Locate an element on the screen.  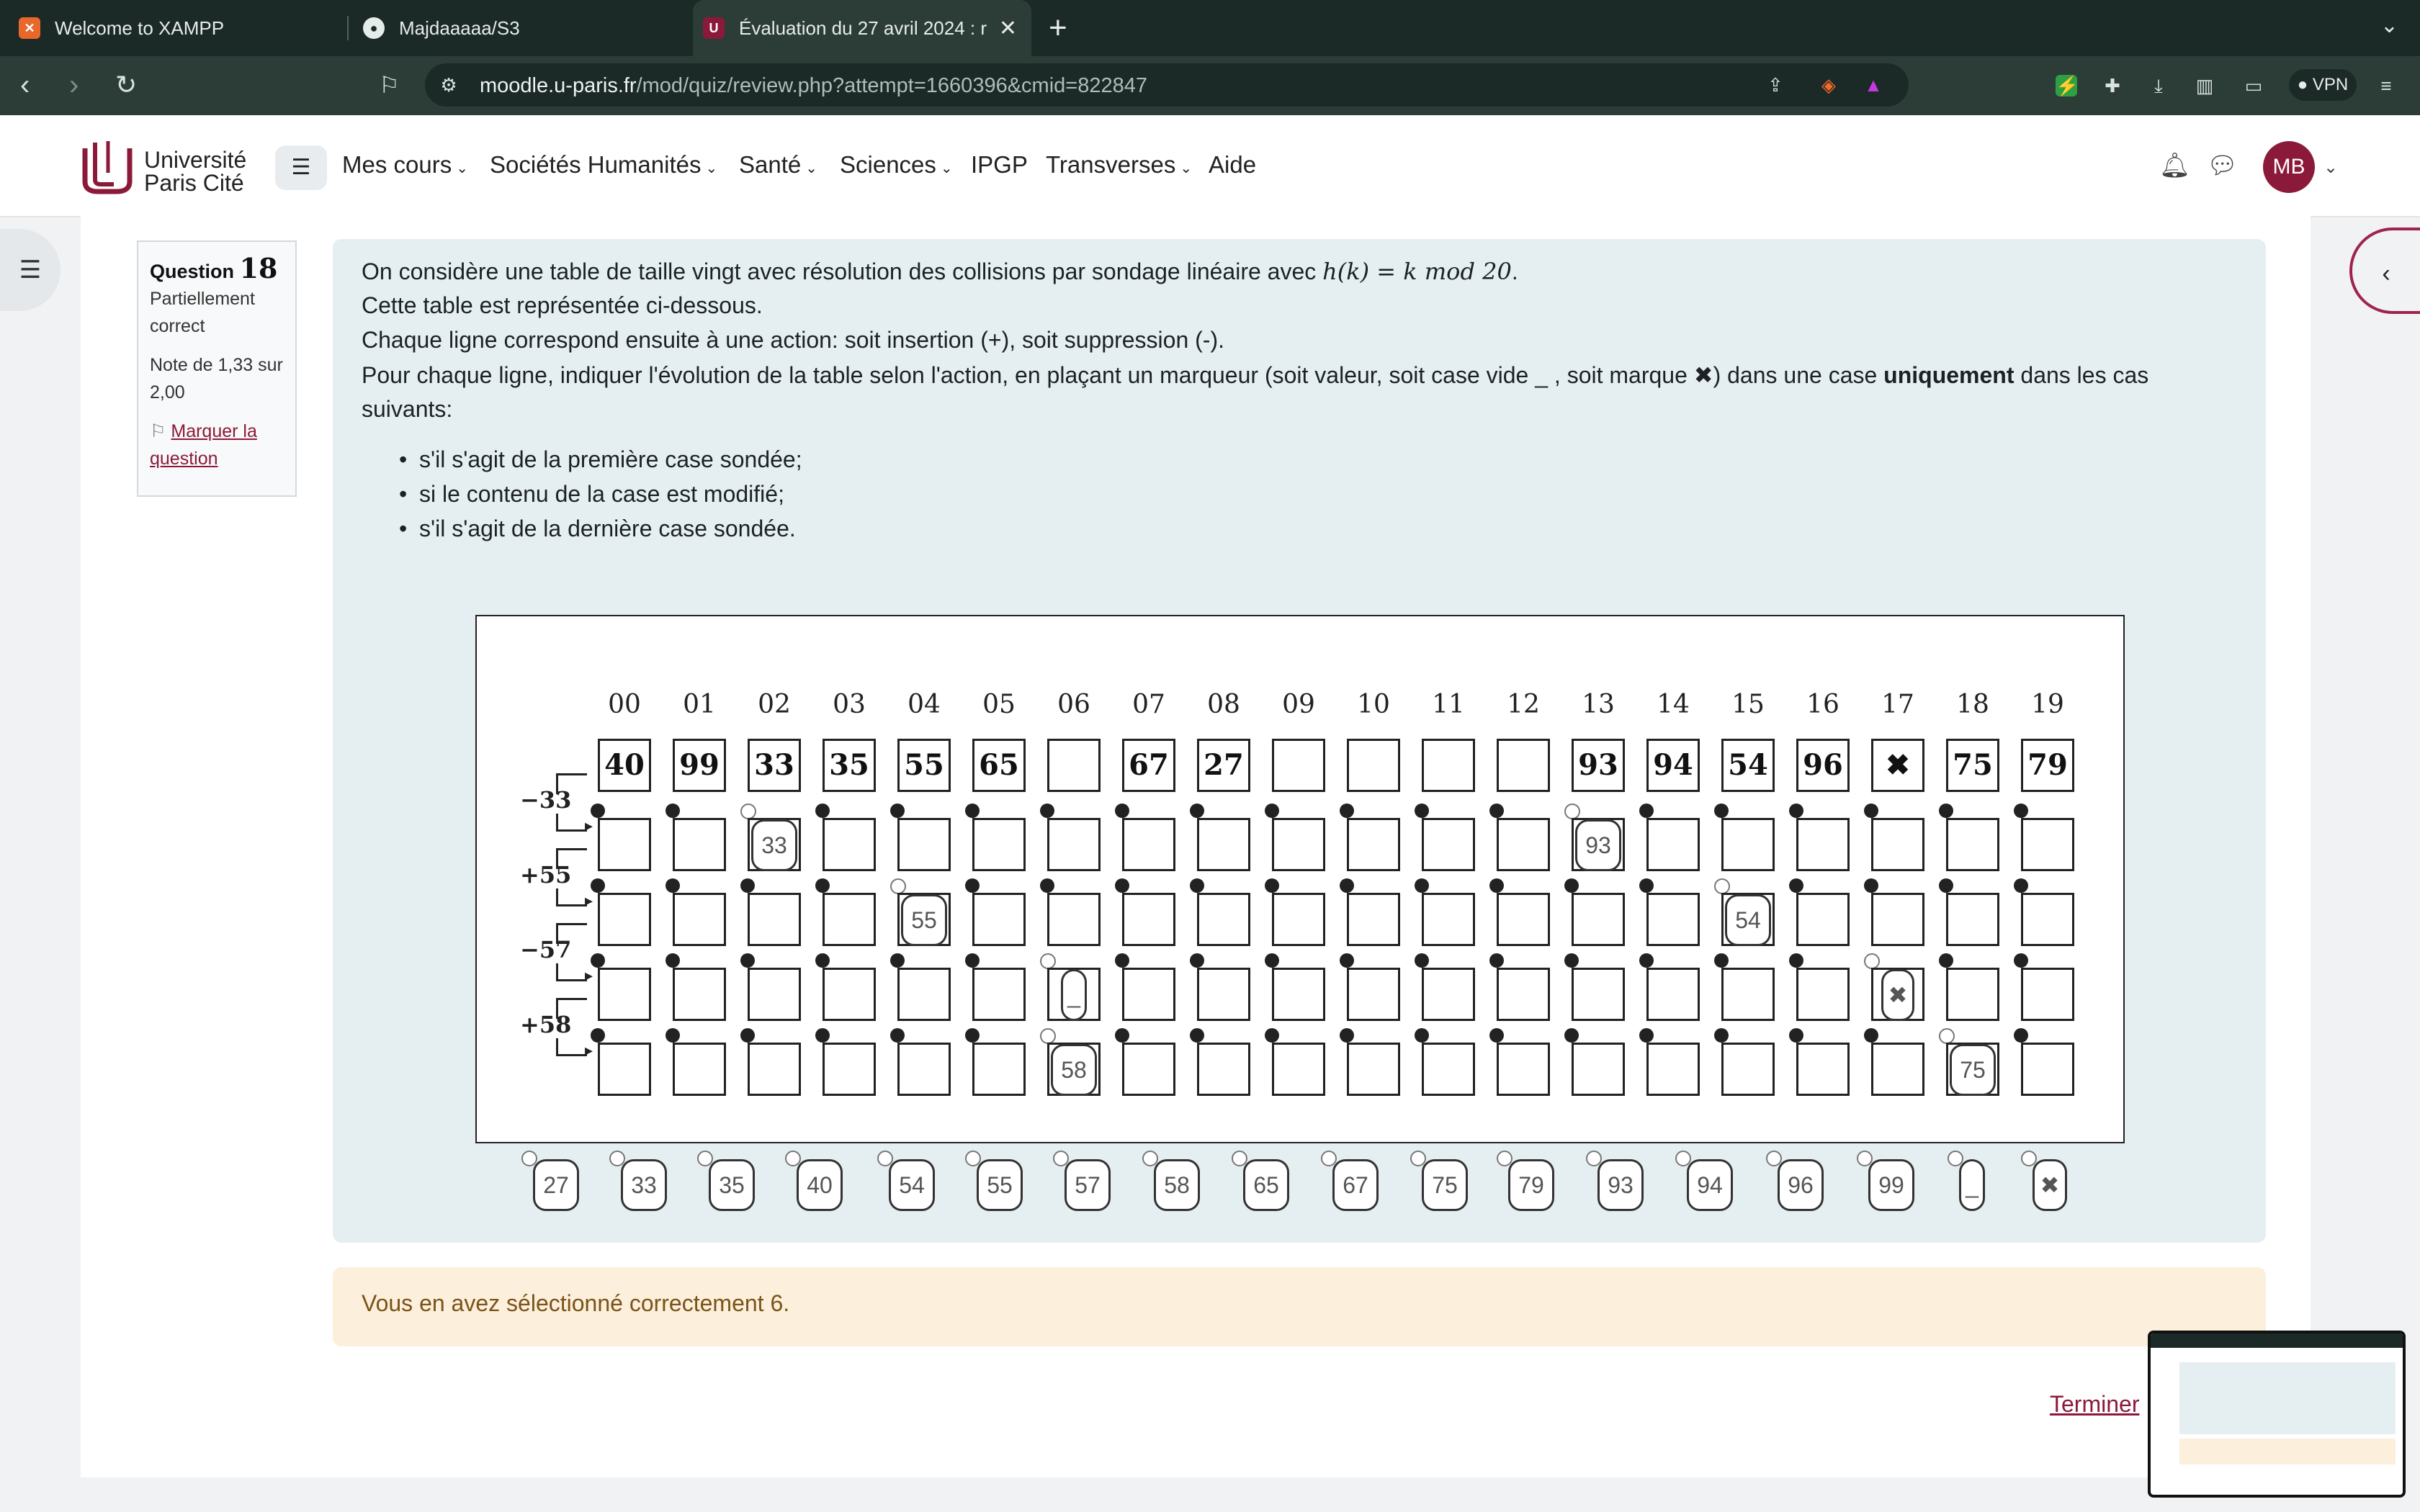
draggable-token: ✖ is located at coordinates (2050, 1185).